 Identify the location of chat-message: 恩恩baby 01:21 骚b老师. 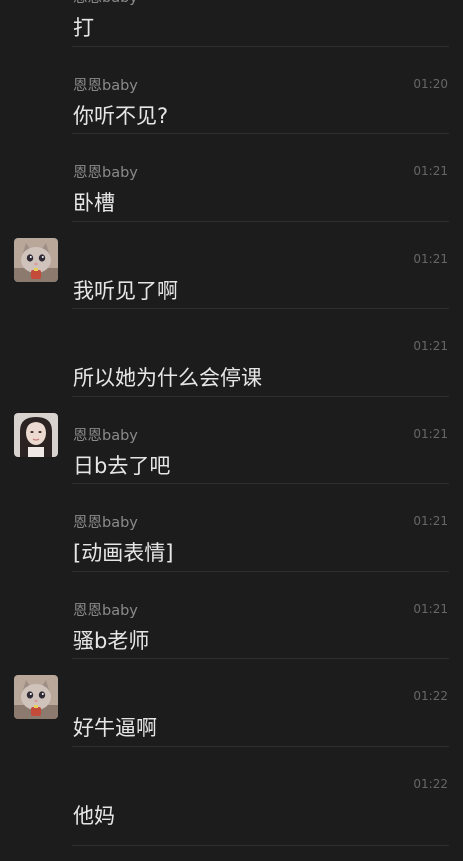
(231, 615).